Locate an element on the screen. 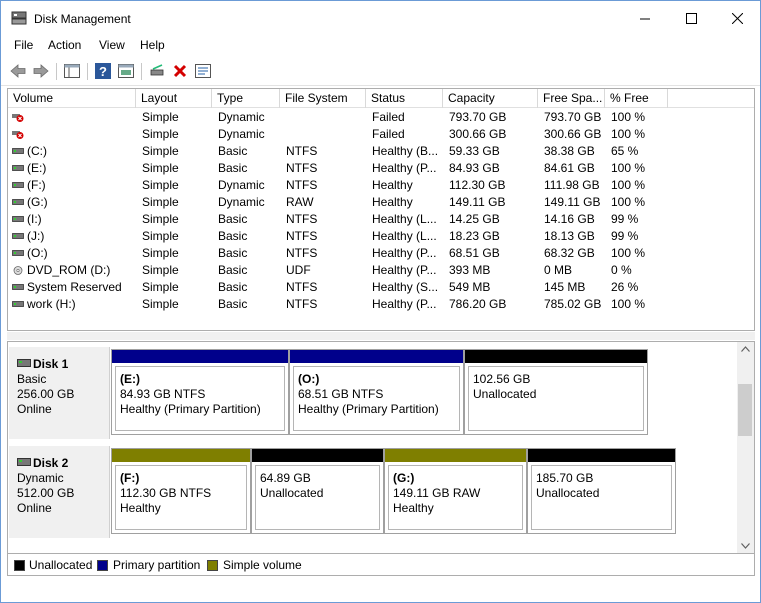 This screenshot has width=761, height=603. free-space-cell: 68.32 GB is located at coordinates (569, 253).